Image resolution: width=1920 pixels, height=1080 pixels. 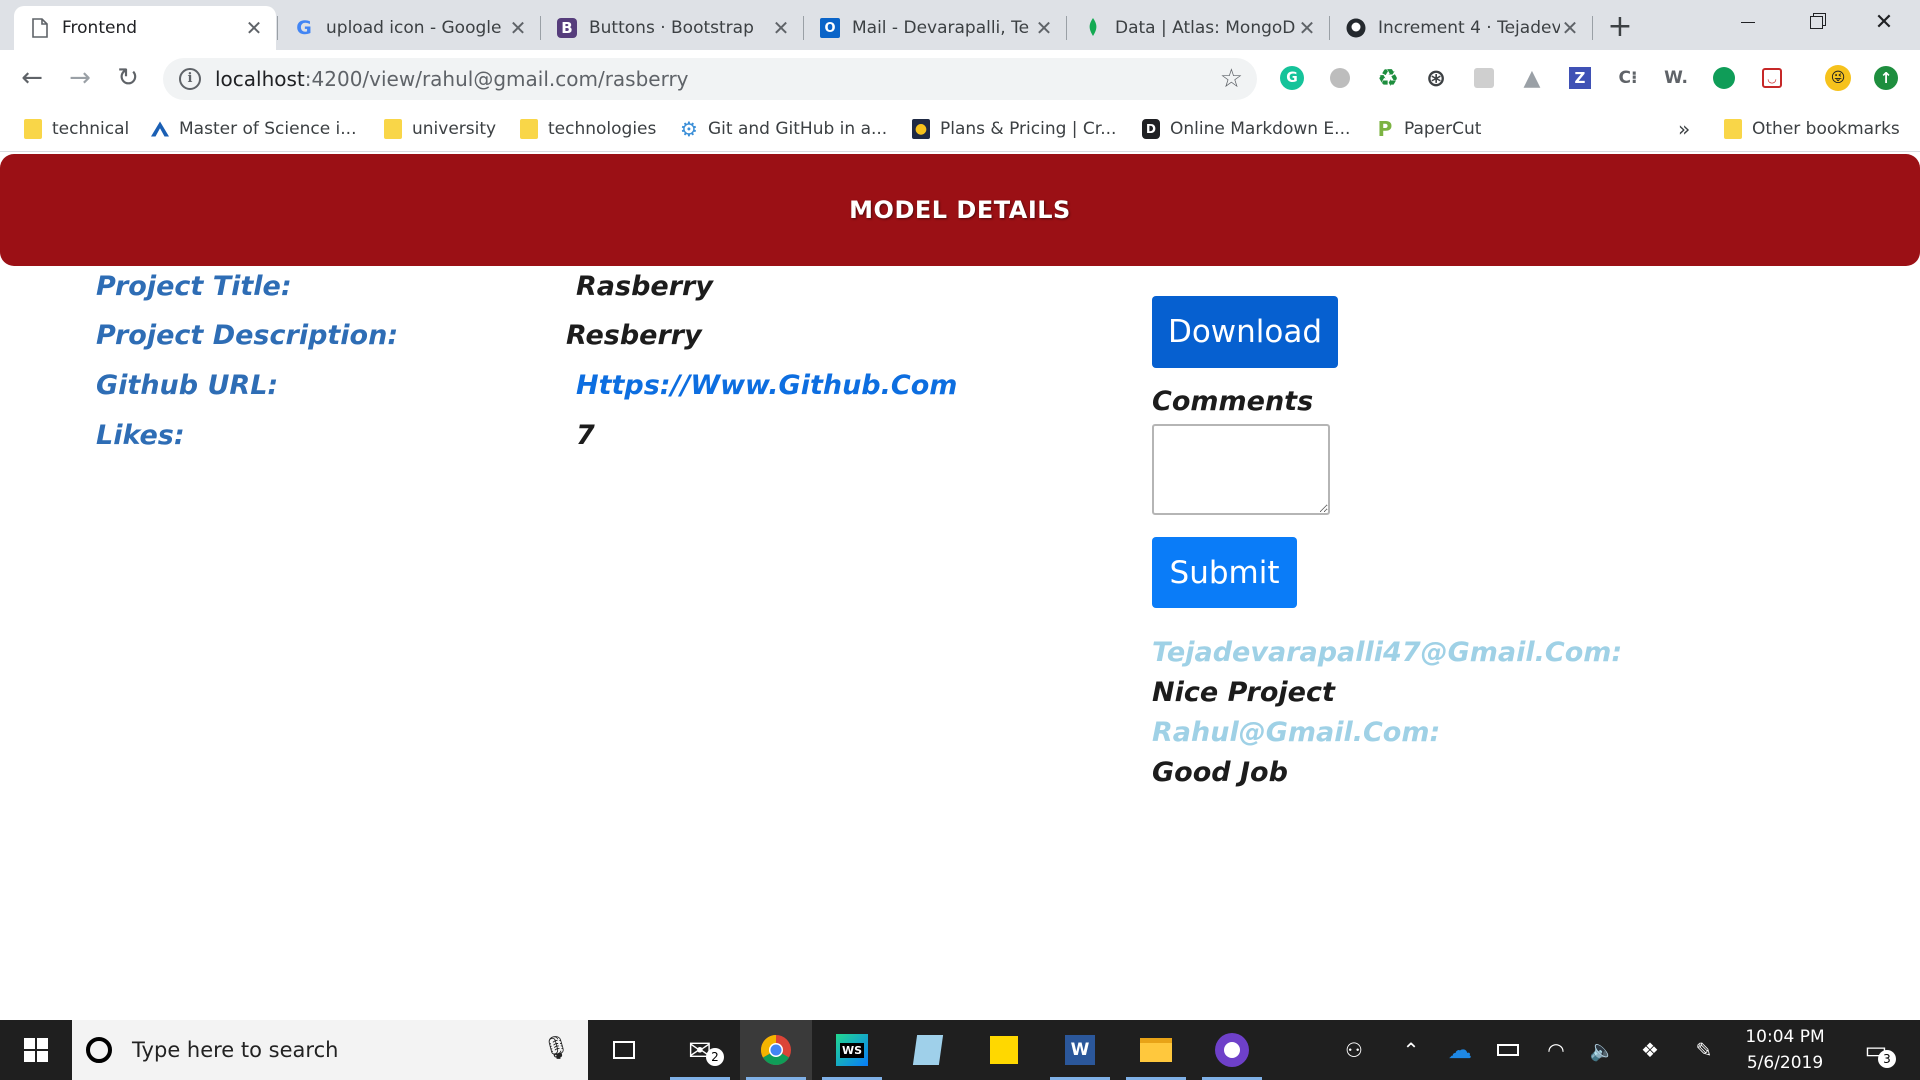 What do you see at coordinates (1556, 1050) in the screenshot?
I see `network-button: ◠` at bounding box center [1556, 1050].